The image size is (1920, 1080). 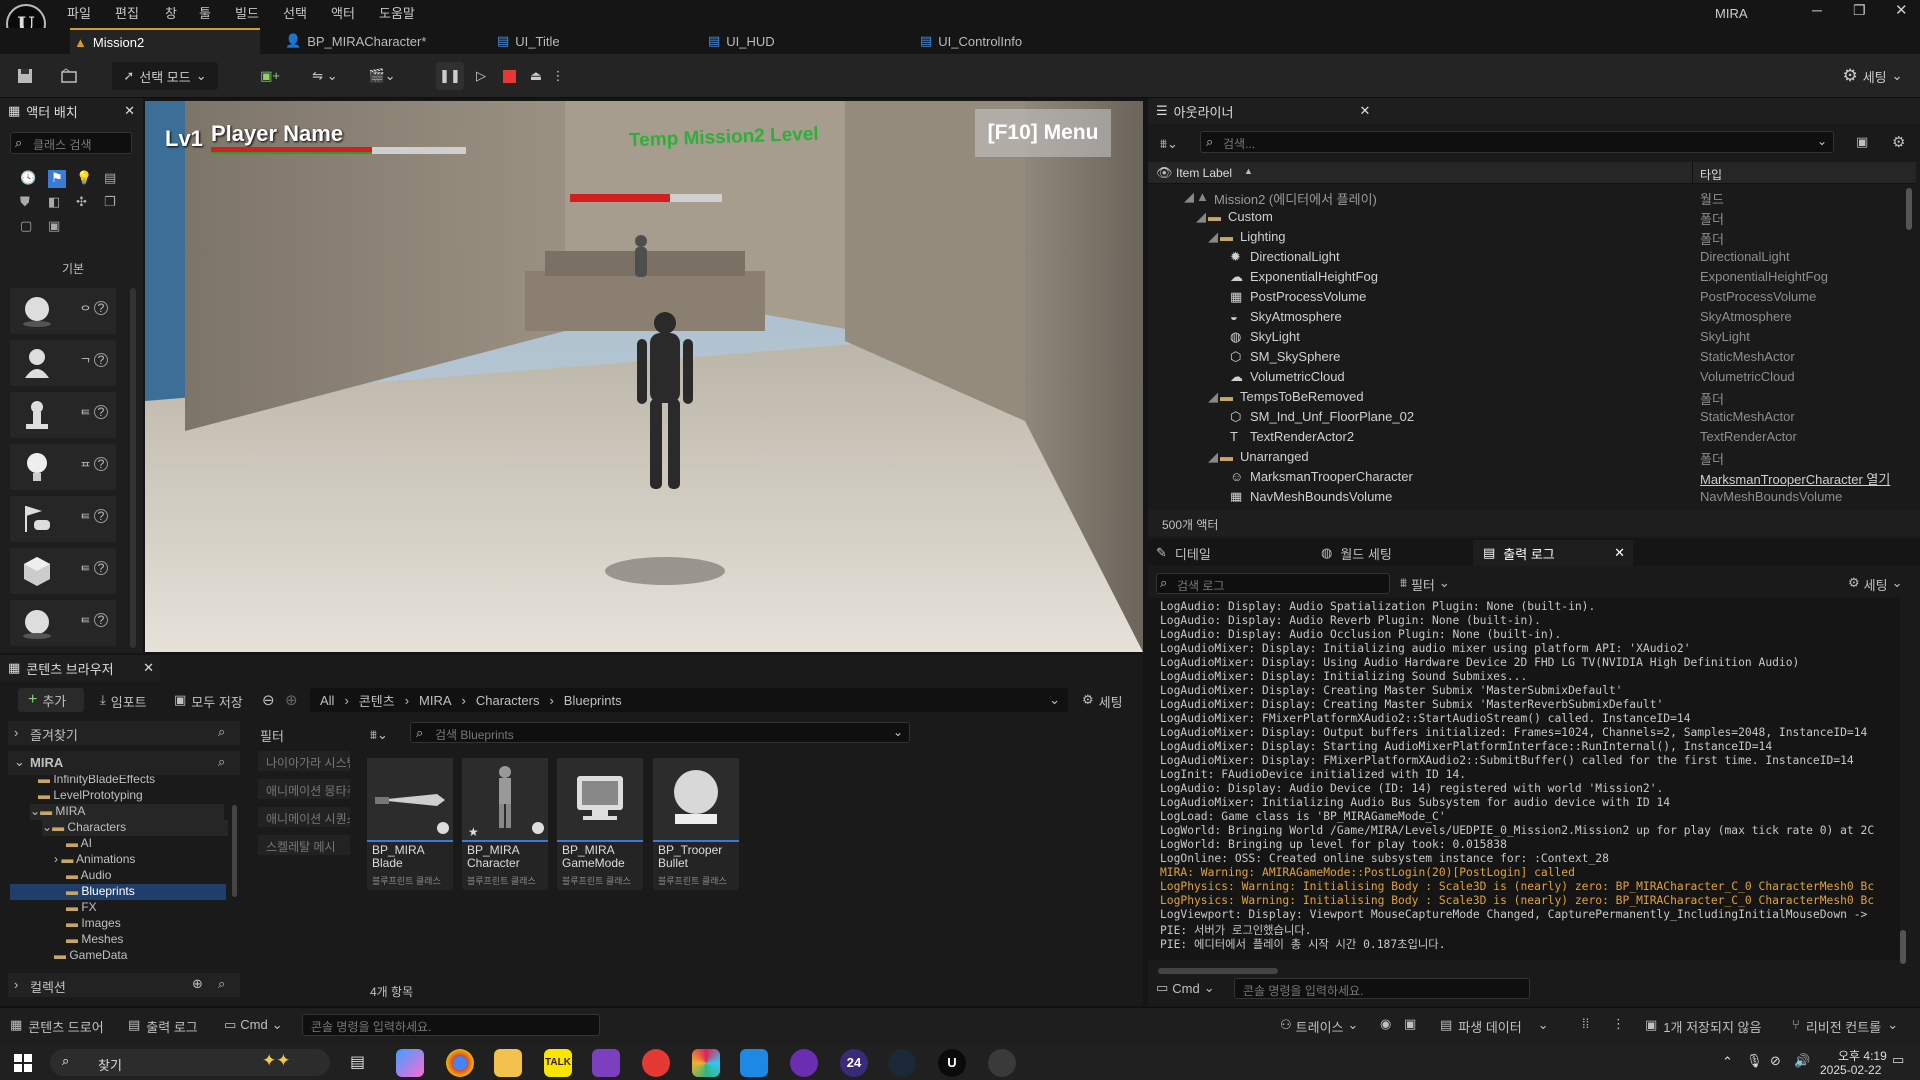 What do you see at coordinates (124, 985) in the screenshot?
I see `collections-section: › 컬렉션 ⊕ ⌕` at bounding box center [124, 985].